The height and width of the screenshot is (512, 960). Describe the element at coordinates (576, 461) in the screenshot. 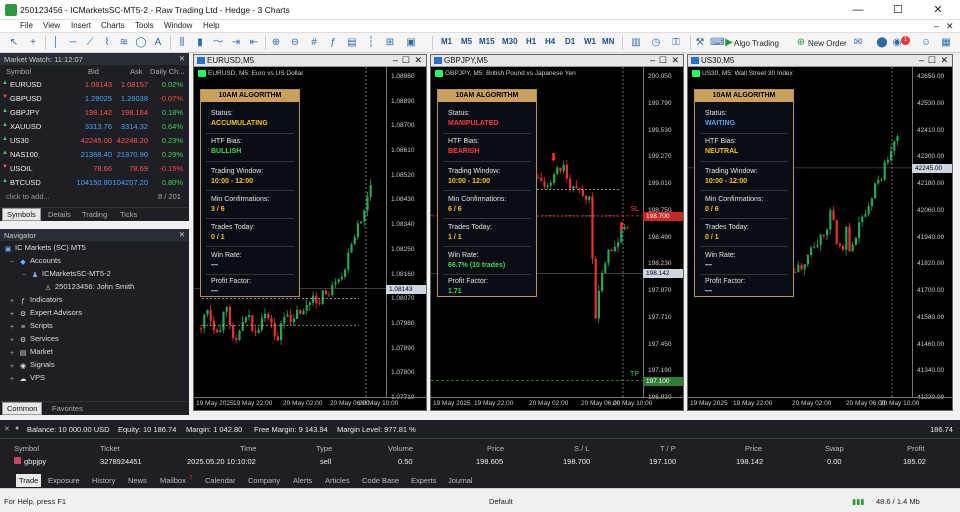

I see `trade-sl: 198.700` at that location.